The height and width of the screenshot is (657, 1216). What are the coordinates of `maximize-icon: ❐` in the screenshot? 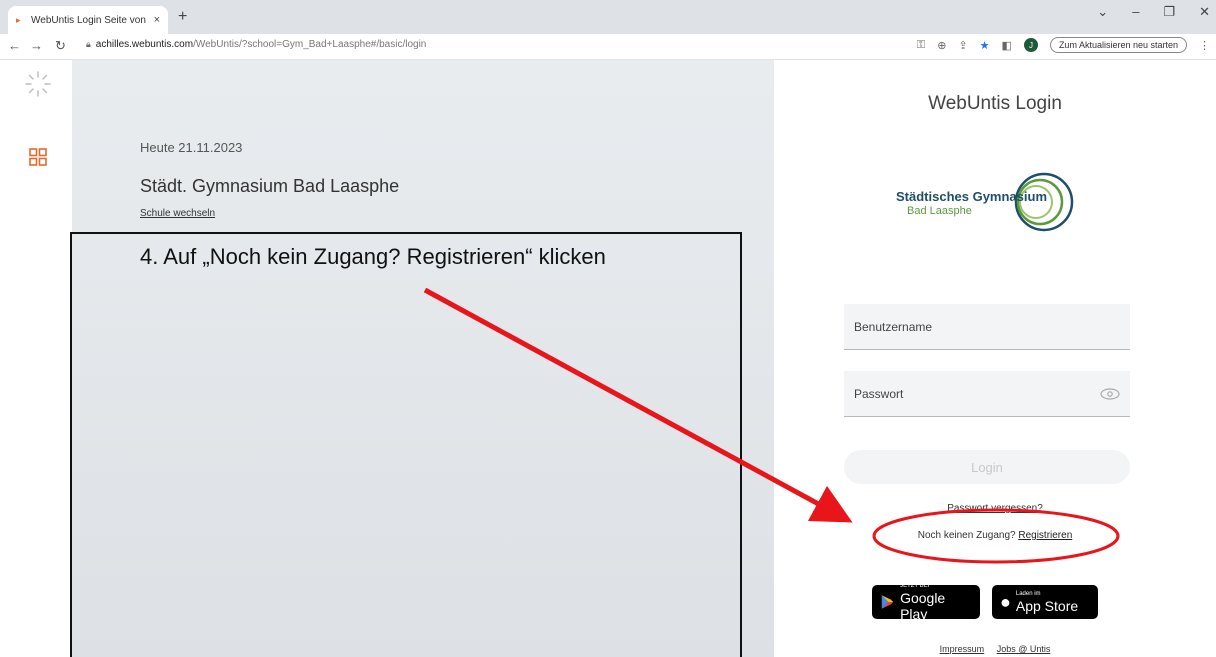 It's located at (1169, 12).